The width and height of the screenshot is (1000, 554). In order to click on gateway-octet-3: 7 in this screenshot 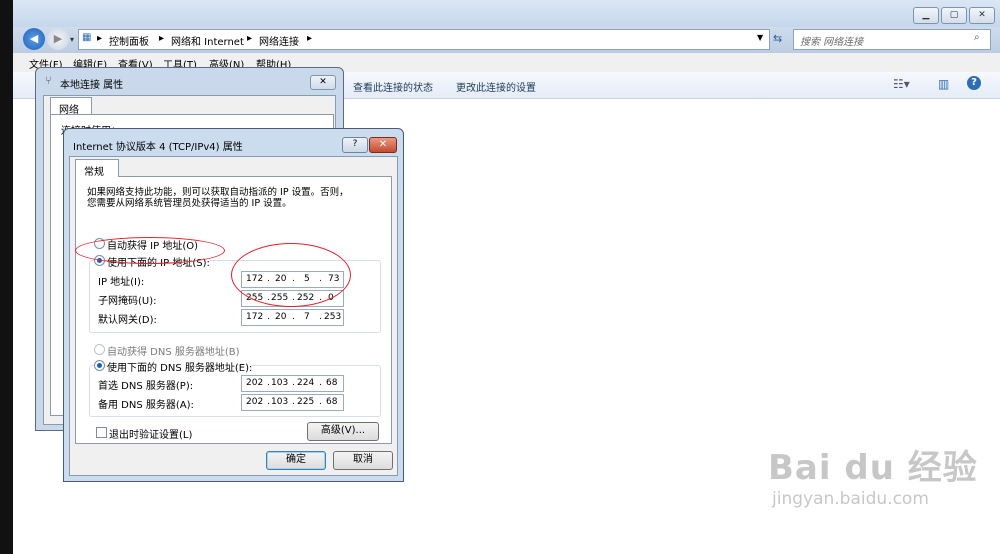, I will do `click(307, 317)`.